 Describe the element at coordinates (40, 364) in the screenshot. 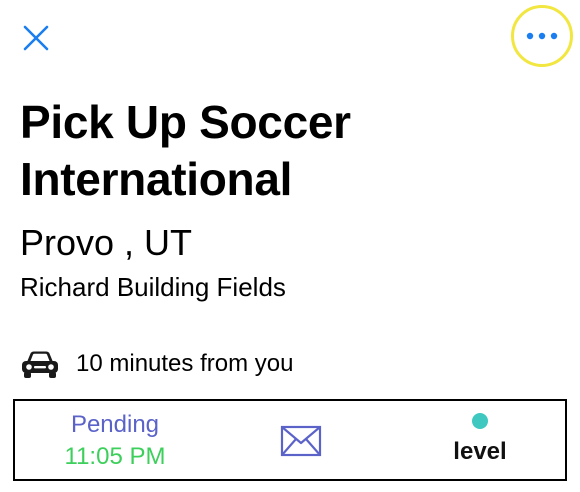

I see `car-icon` at that location.